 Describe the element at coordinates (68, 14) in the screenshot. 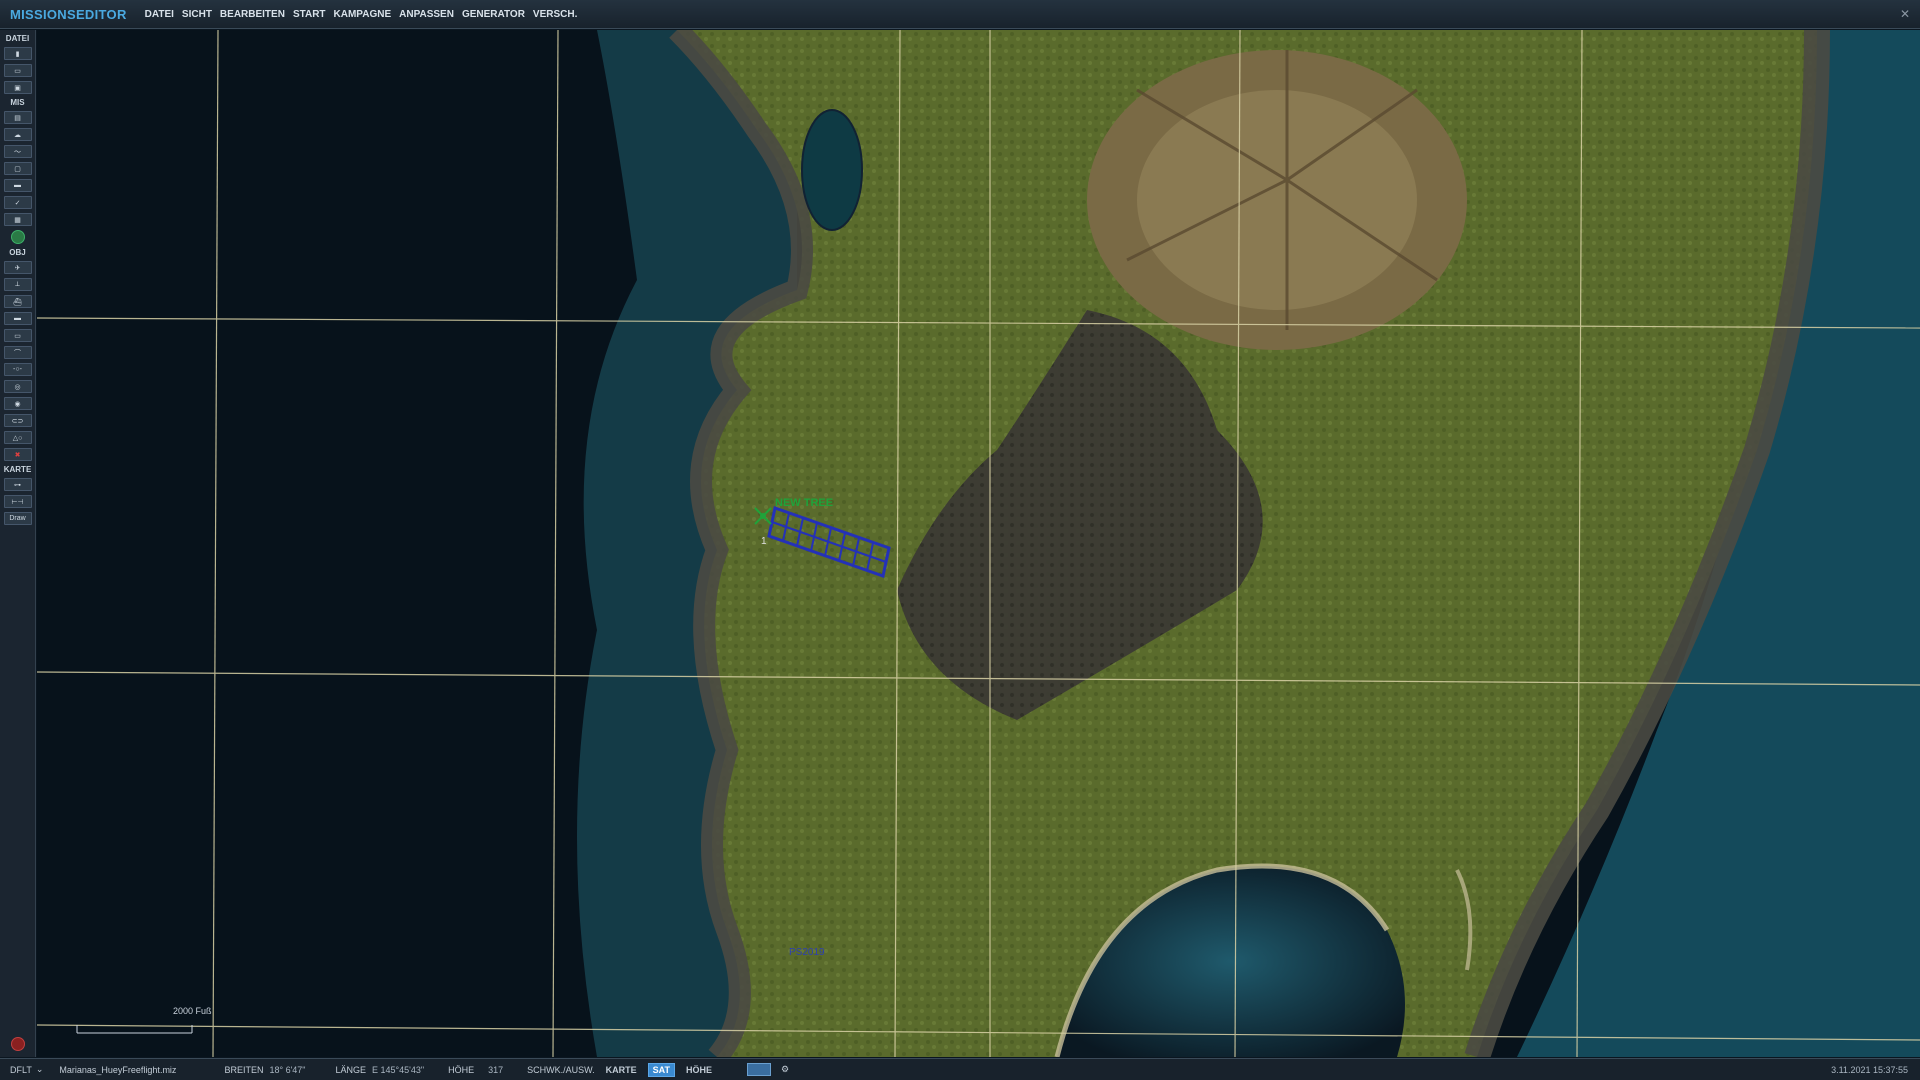

I see `app-title: MISSIONSEDITOR` at that location.